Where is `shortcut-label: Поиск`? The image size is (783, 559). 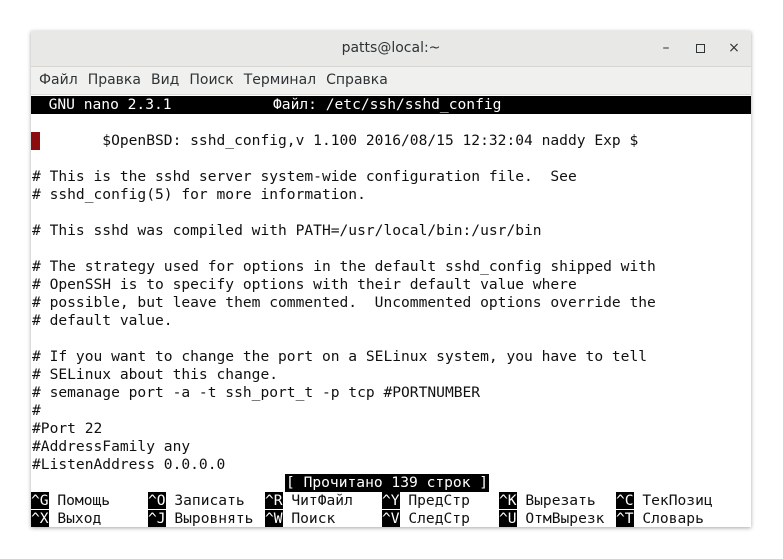 shortcut-label: Поиск is located at coordinates (309, 518).